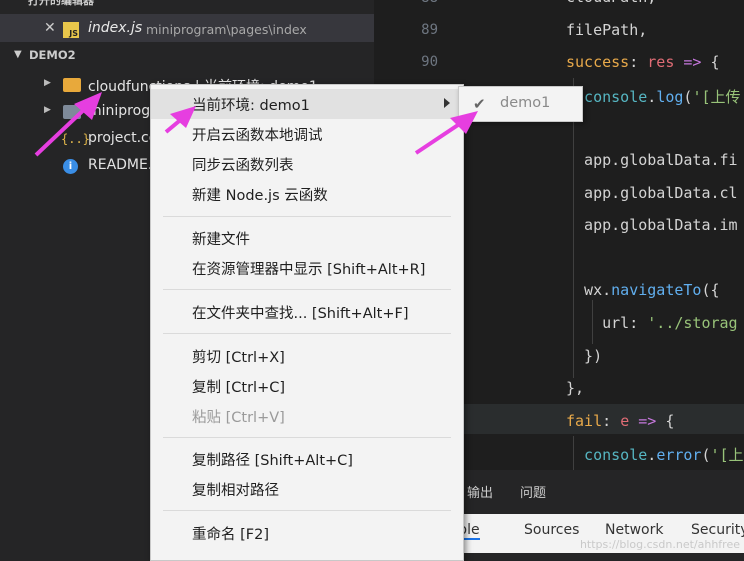  I want to click on menu-item-new-nodejs-function: 新建 Node.js 云函数, so click(307, 194).